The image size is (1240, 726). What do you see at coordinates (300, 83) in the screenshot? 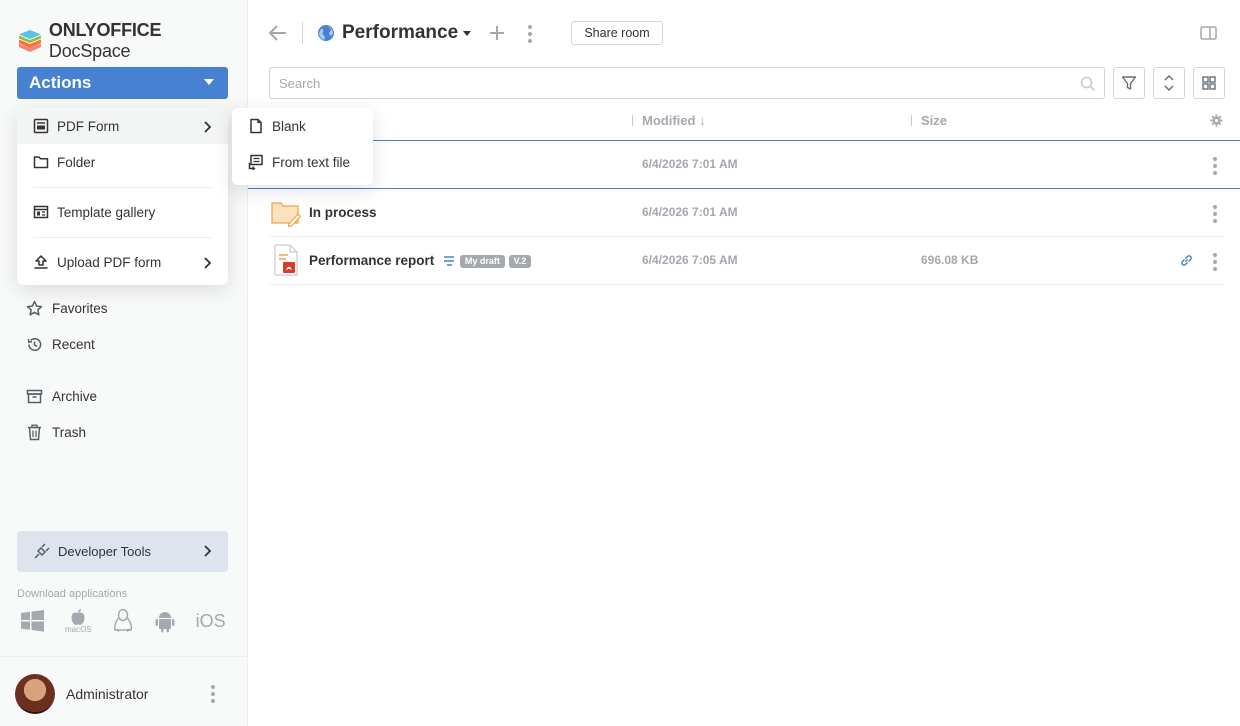
I see `search-placeholder: Search` at bounding box center [300, 83].